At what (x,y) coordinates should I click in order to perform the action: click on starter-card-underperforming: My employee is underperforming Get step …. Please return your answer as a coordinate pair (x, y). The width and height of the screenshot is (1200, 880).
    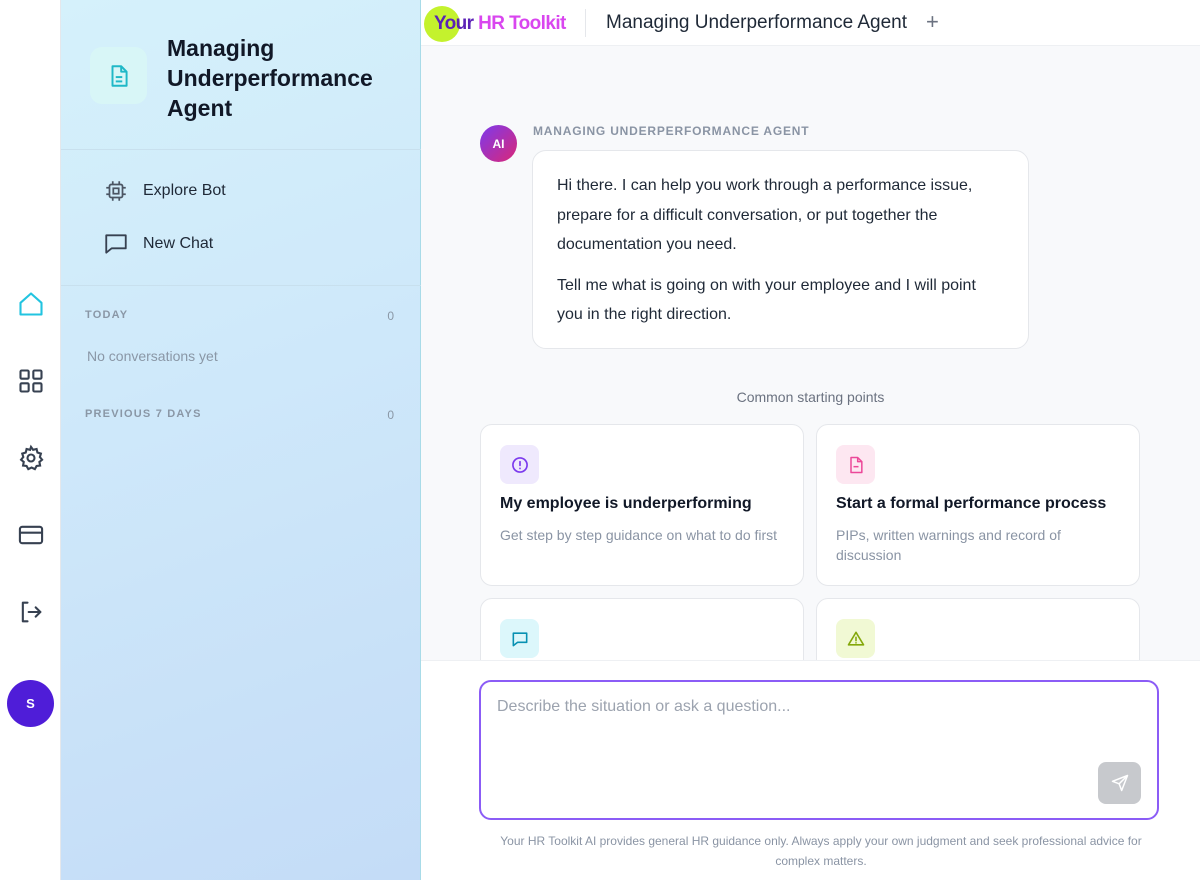
    Looking at the image, I should click on (642, 505).